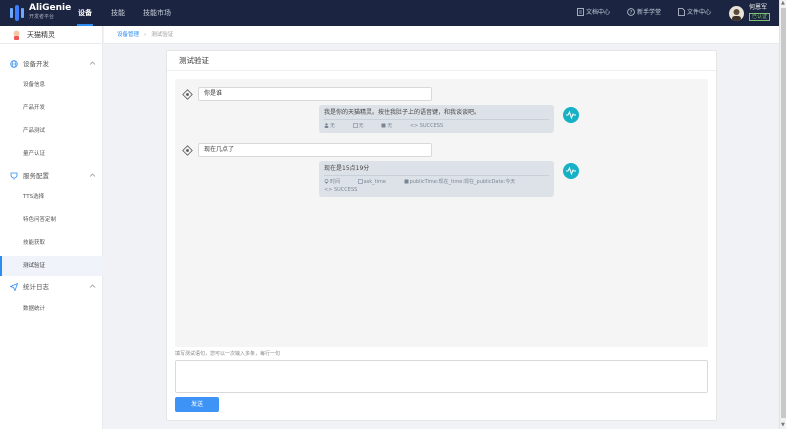  What do you see at coordinates (51, 85) in the screenshot?
I see `sidebar-item-device-info: 设备信息` at bounding box center [51, 85].